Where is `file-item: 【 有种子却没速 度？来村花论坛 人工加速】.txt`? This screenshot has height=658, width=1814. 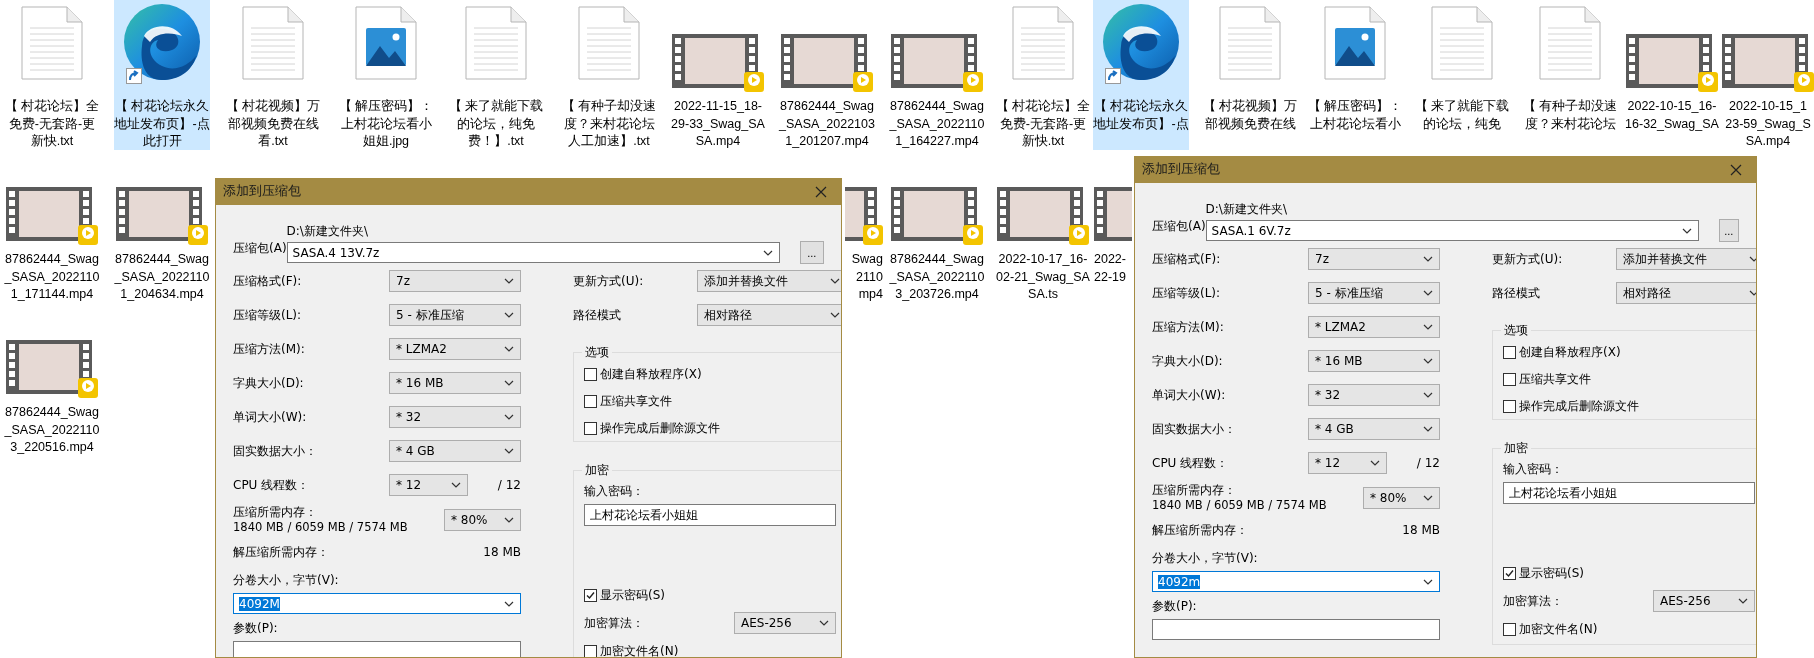 file-item: 【 有种子却没速 度？来村花论坛 人工加速】.txt is located at coordinates (609, 75).